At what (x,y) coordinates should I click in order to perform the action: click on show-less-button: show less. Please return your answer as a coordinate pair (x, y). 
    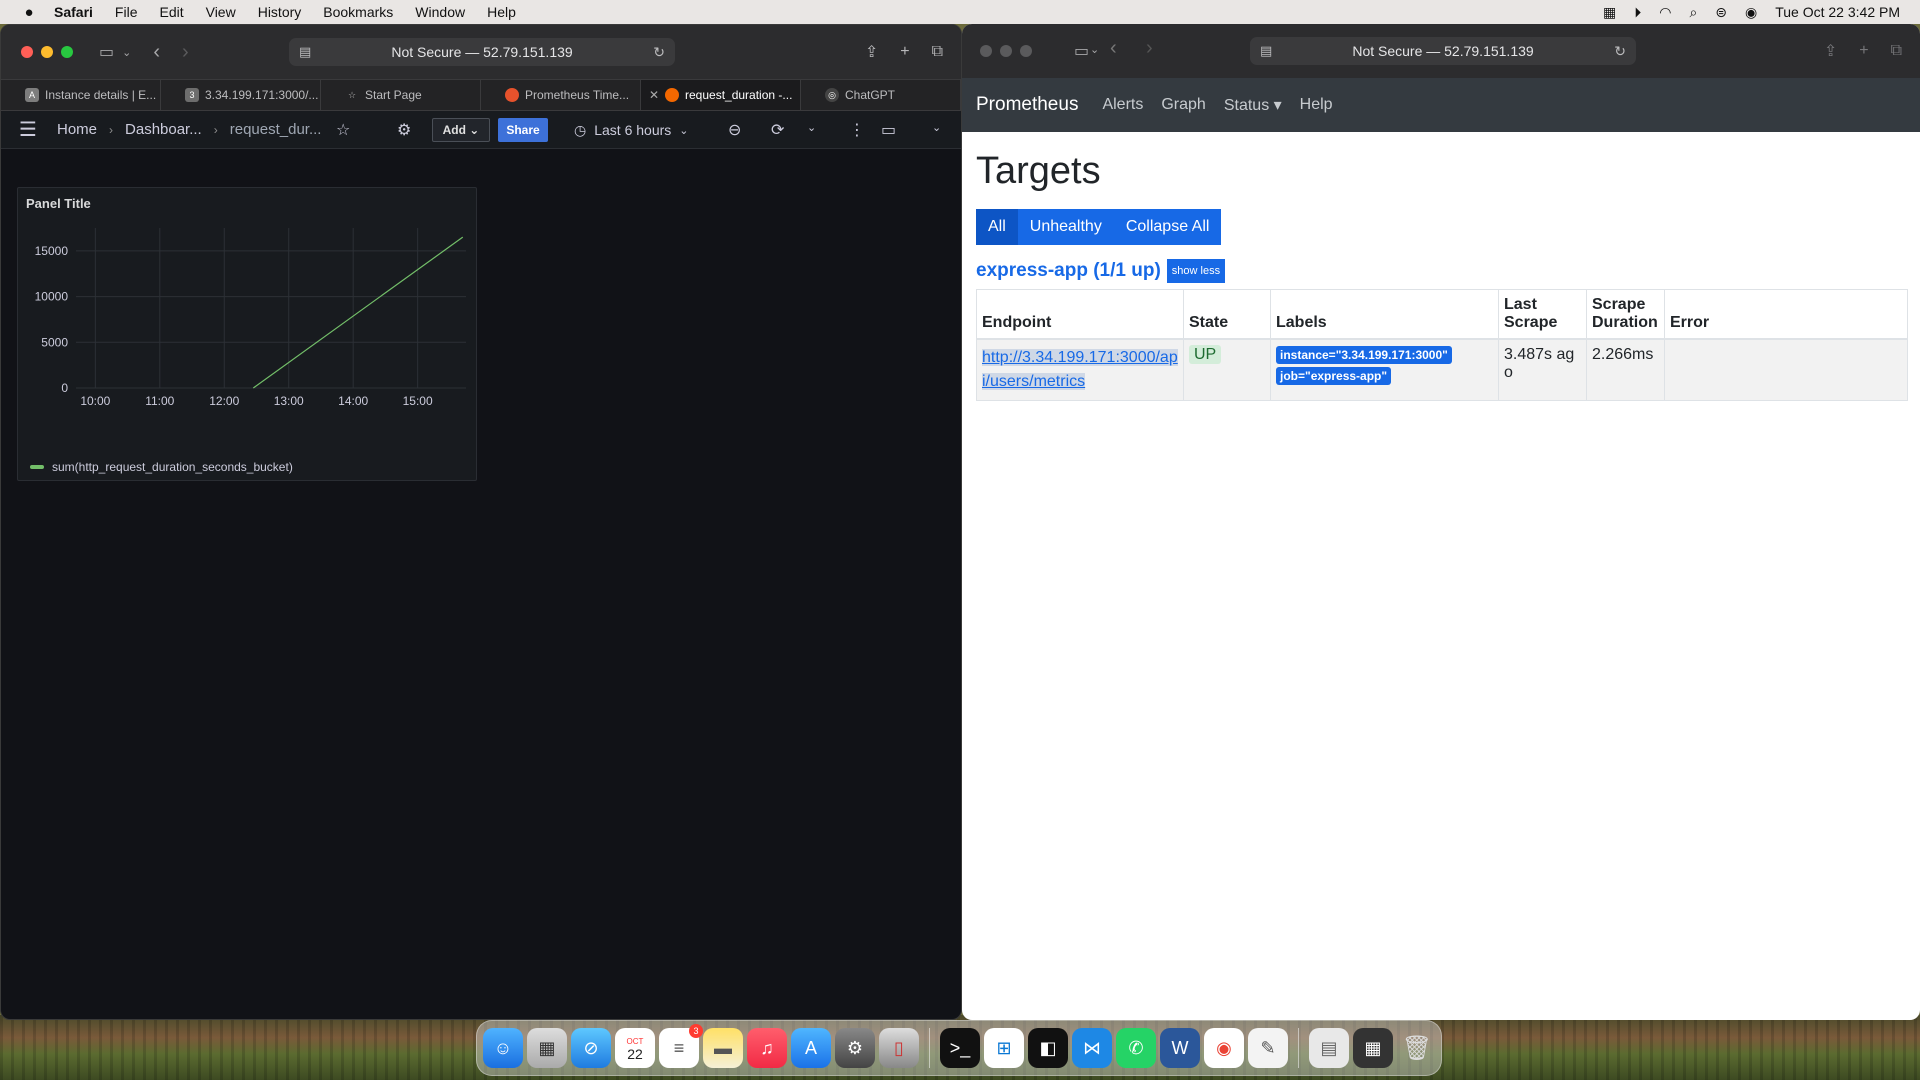
    Looking at the image, I should click on (1196, 271).